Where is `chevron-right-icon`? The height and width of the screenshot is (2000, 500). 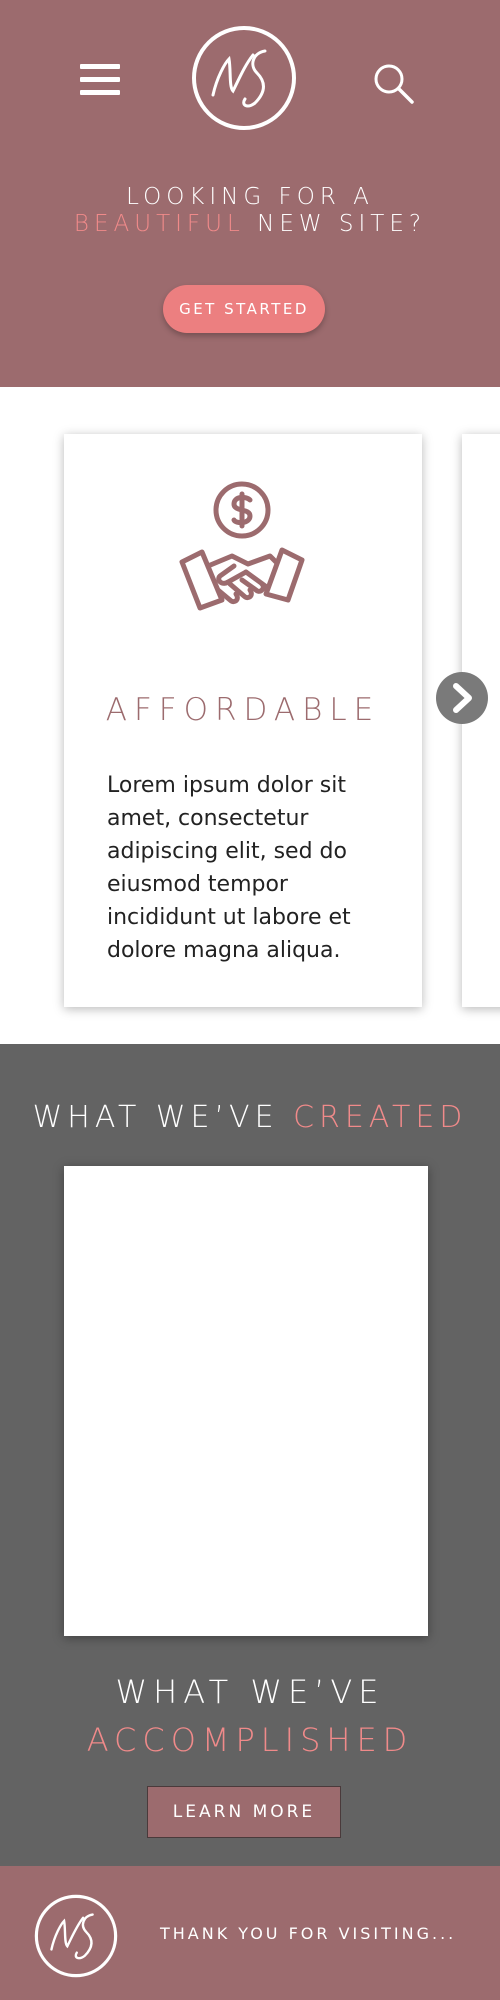
chevron-right-icon is located at coordinates (462, 698).